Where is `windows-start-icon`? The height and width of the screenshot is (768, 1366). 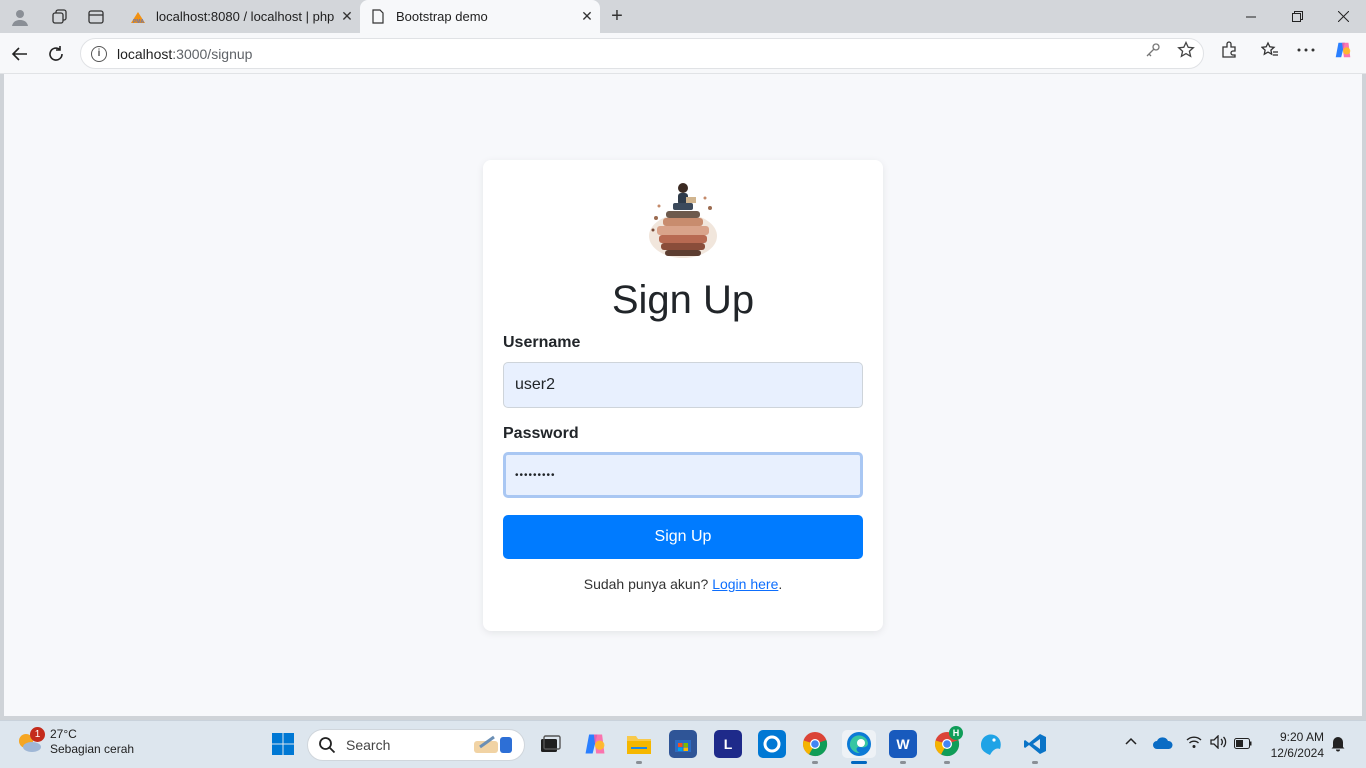
windows-start-icon is located at coordinates (283, 744).